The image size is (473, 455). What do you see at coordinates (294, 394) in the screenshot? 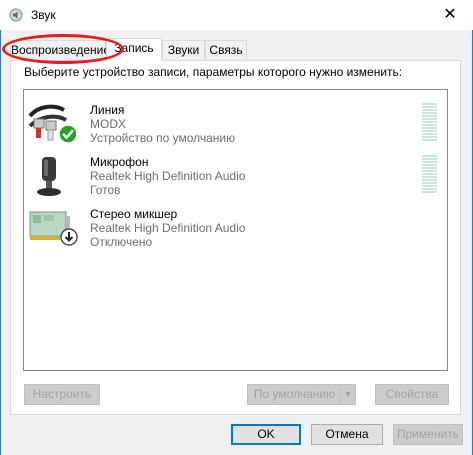
I see `set-default-label: По умолчанию` at bounding box center [294, 394].